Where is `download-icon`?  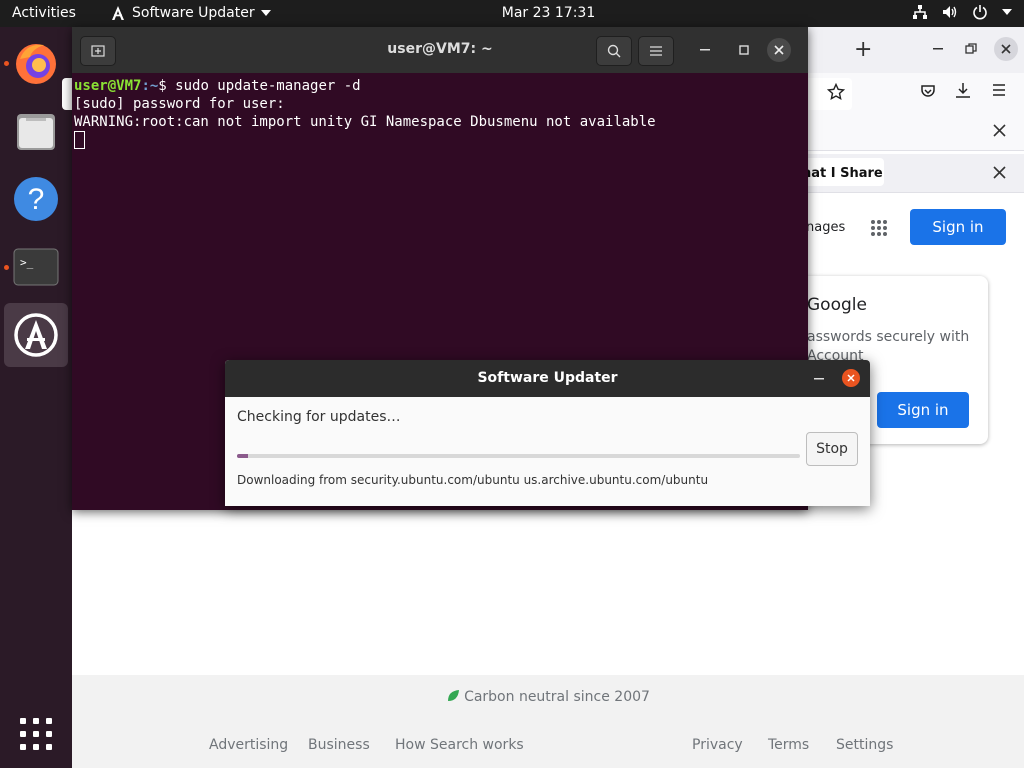 download-icon is located at coordinates (963, 90).